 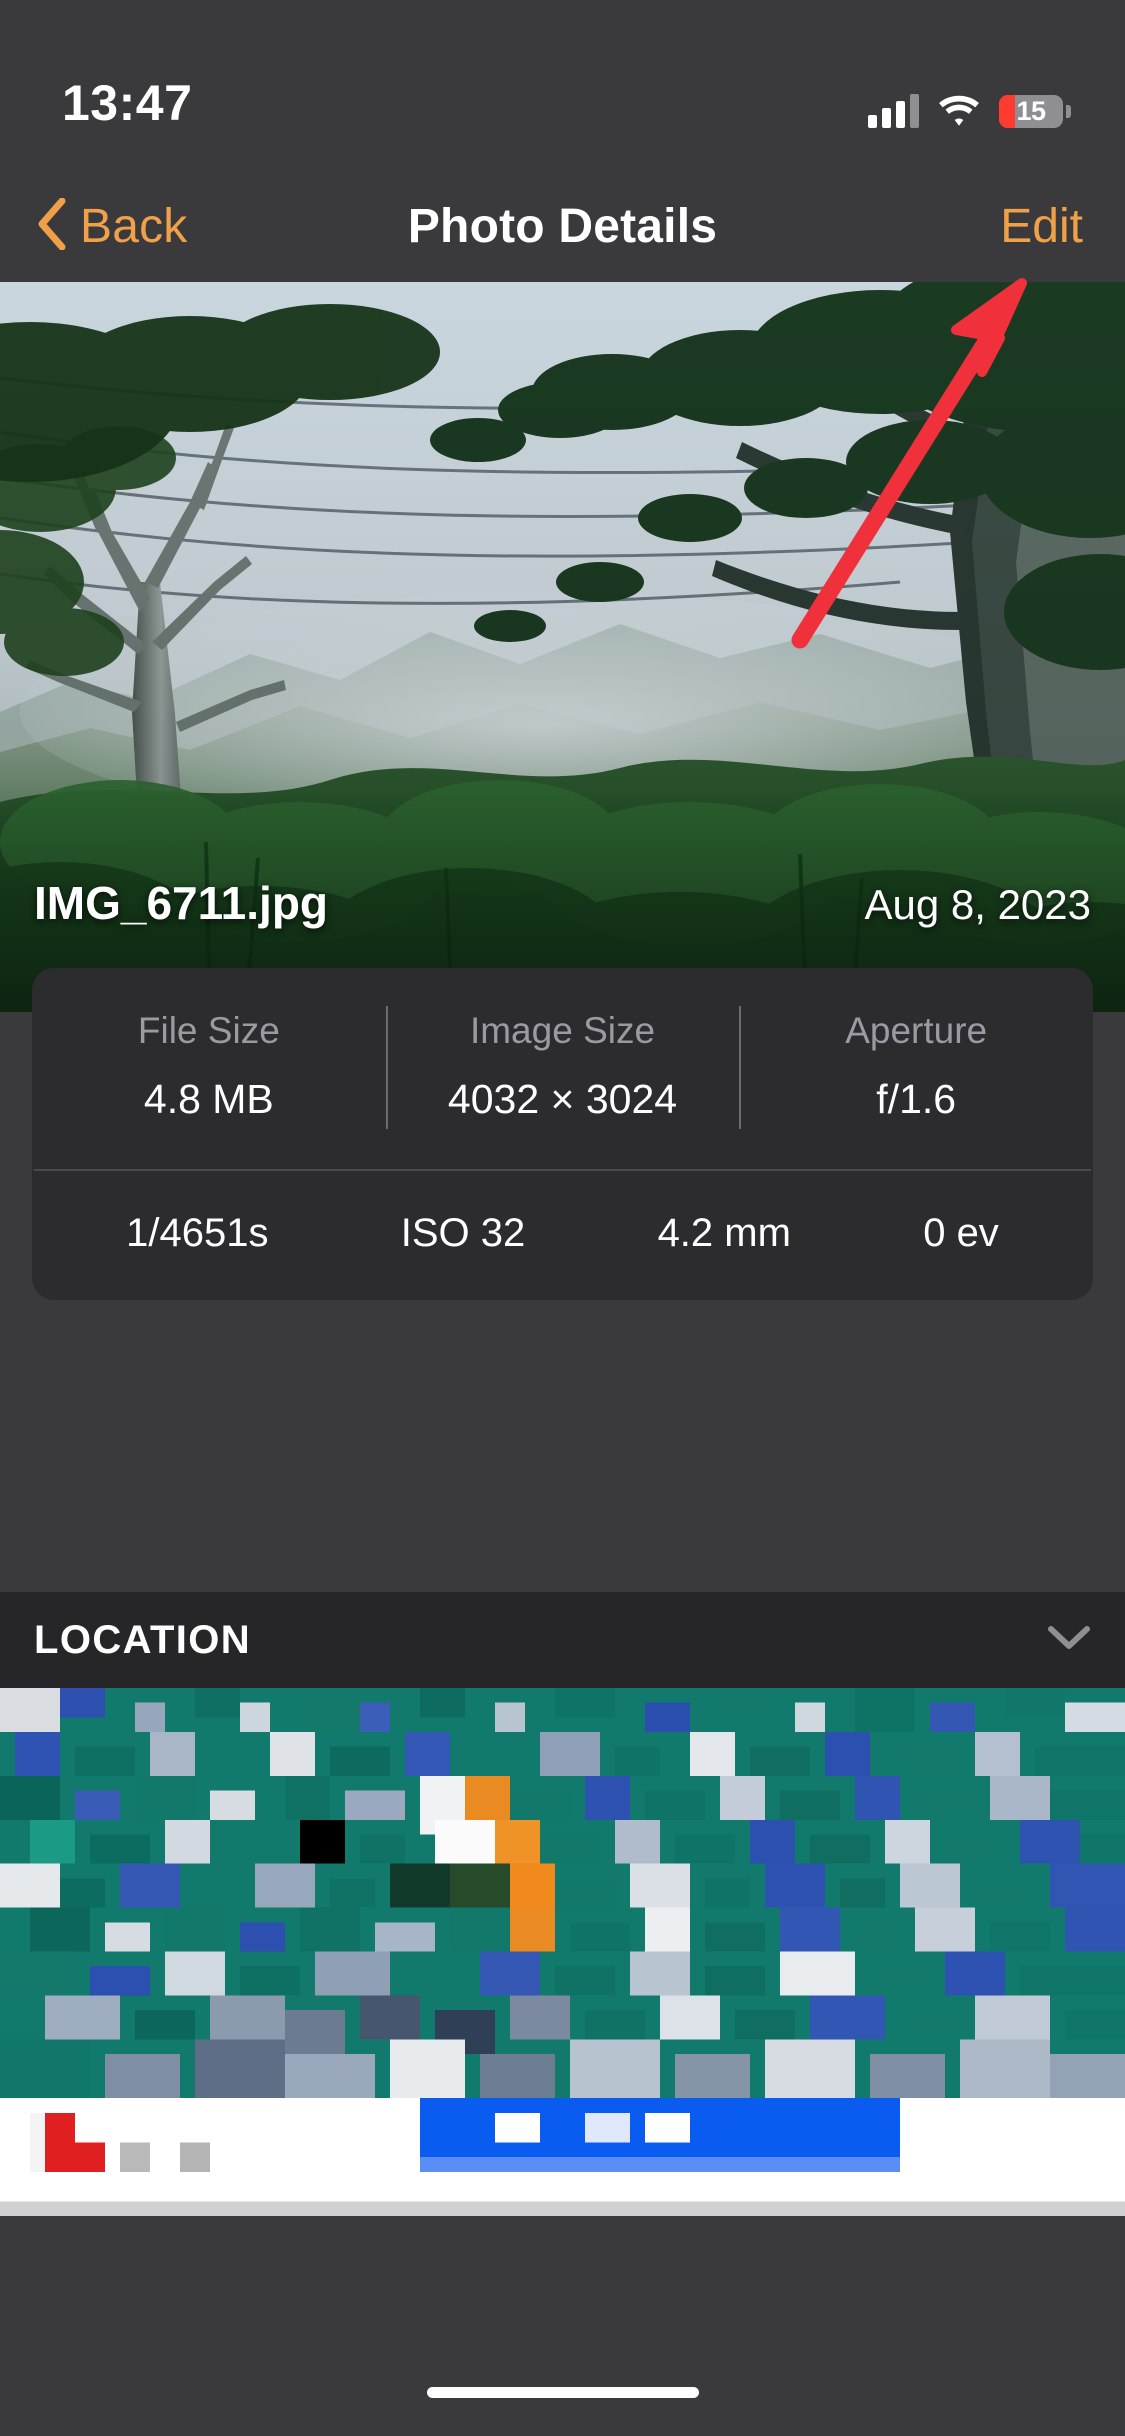 I want to click on chevron-left-icon, so click(x=51, y=226).